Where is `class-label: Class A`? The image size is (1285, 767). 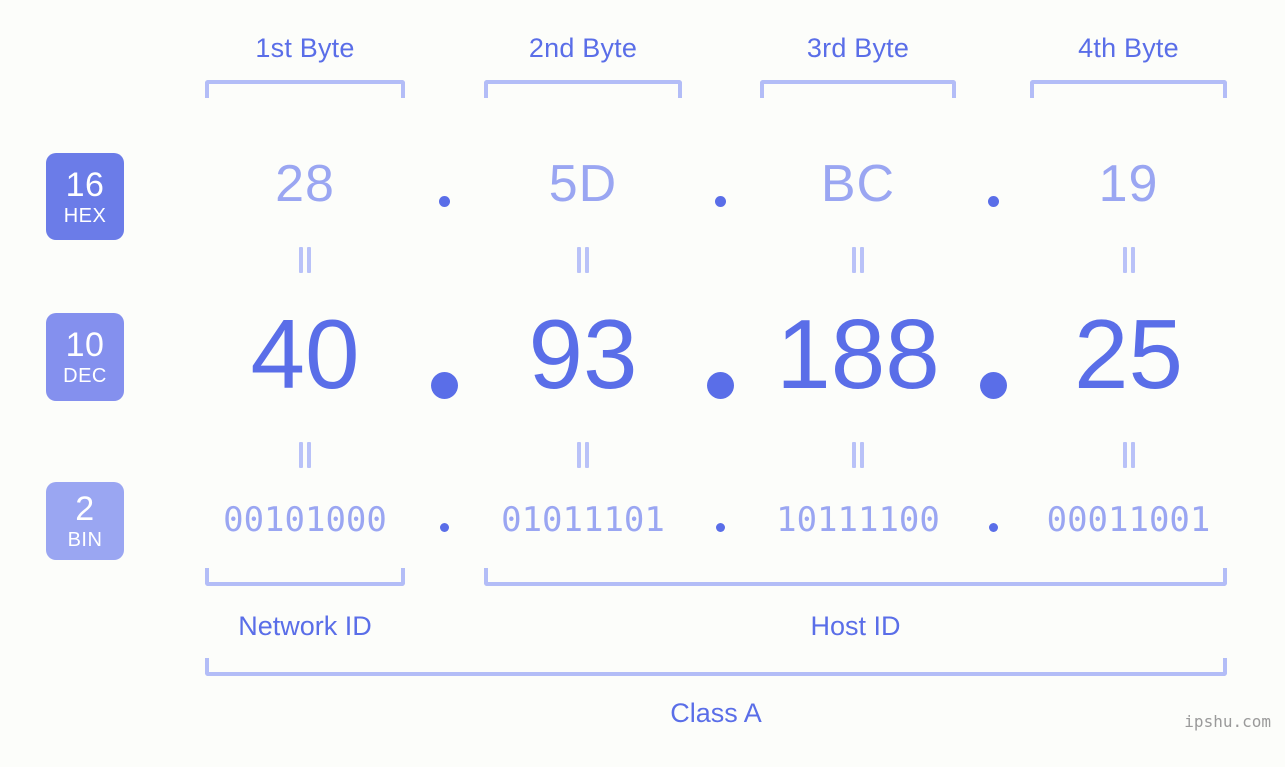 class-label: Class A is located at coordinates (716, 713).